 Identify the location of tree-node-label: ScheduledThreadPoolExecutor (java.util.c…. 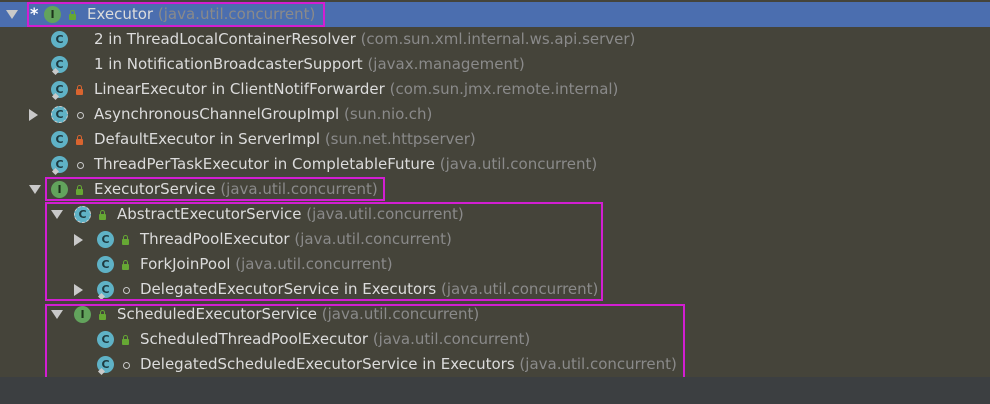
(335, 339).